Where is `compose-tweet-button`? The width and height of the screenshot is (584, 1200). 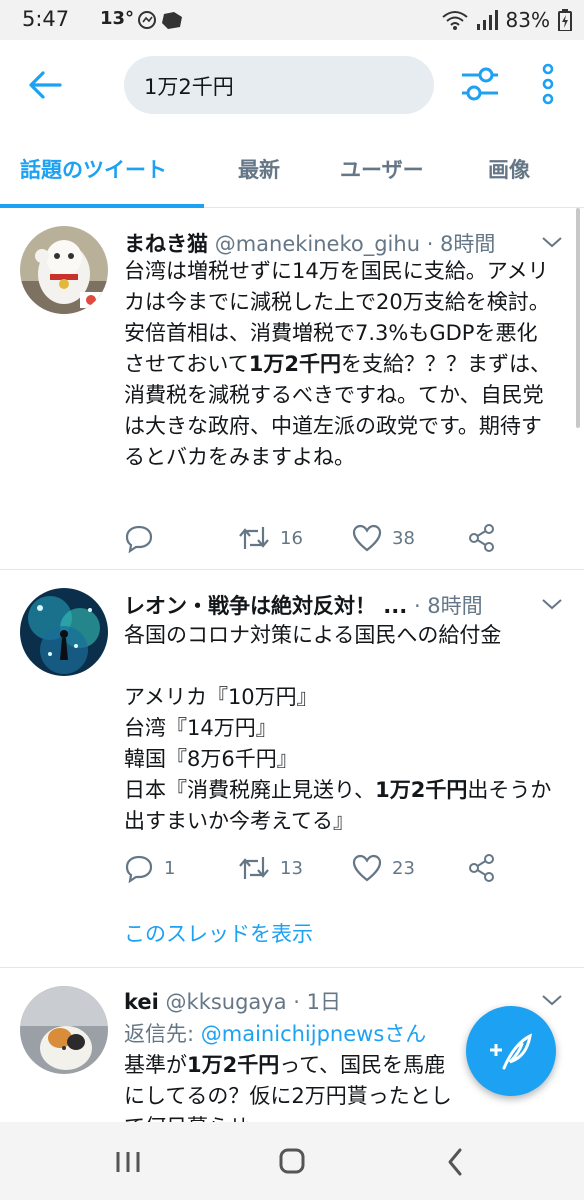
compose-tweet-button is located at coordinates (511, 1051).